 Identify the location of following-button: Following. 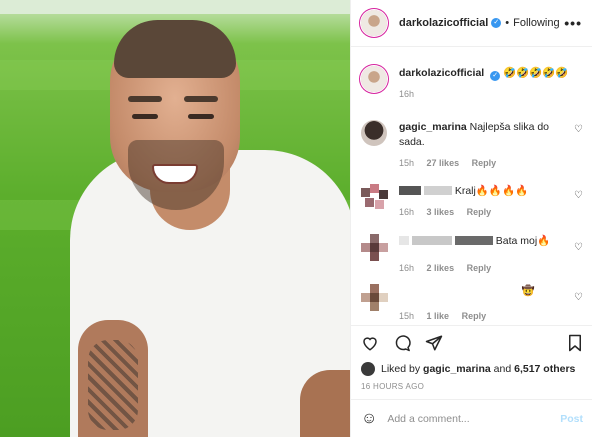
(536, 23).